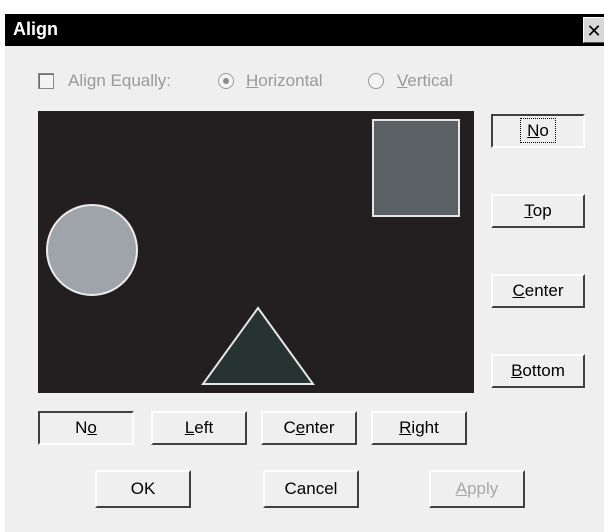 The height and width of the screenshot is (532, 604). I want to click on options-row: Align Equally: Horizontal Vertical, so click(304, 82).